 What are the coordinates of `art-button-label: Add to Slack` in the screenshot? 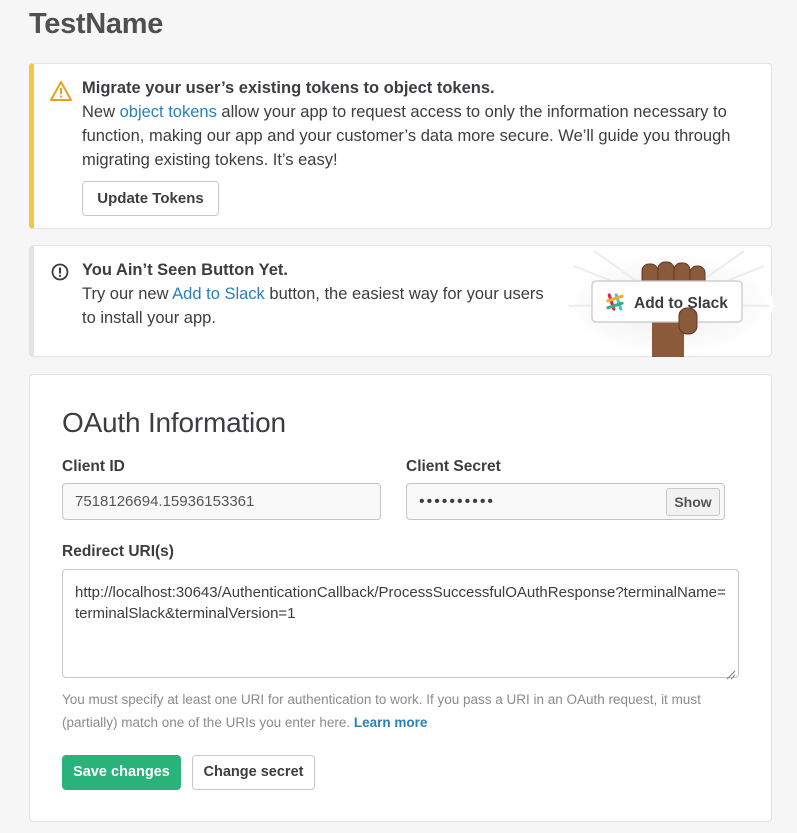 It's located at (681, 303).